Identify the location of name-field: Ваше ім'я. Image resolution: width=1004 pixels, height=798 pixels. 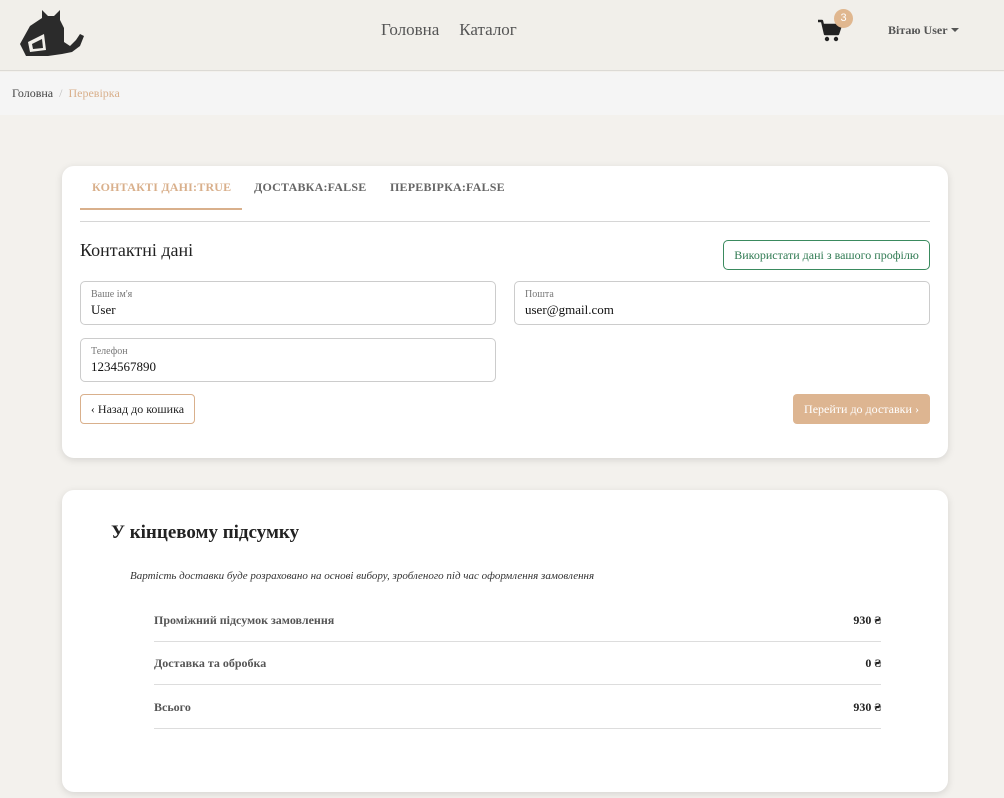
(288, 303).